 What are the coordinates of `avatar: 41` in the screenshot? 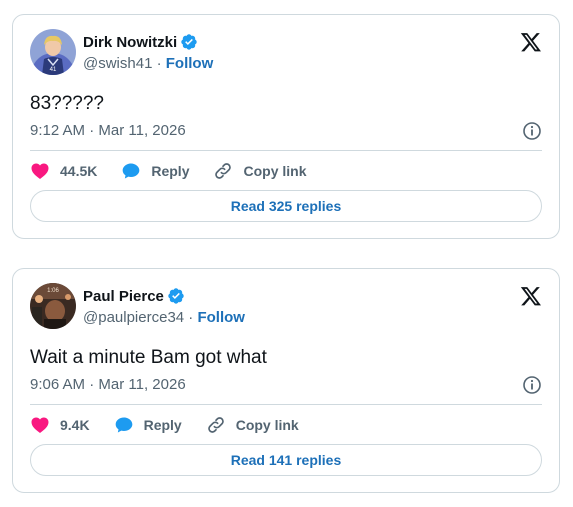 It's located at (53, 52).